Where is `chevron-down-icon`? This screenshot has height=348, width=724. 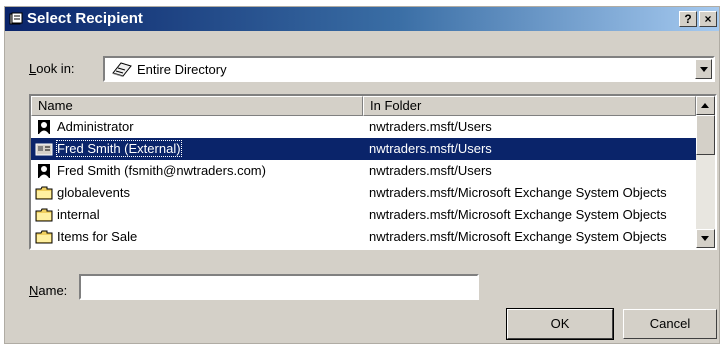 chevron-down-icon is located at coordinates (703, 69).